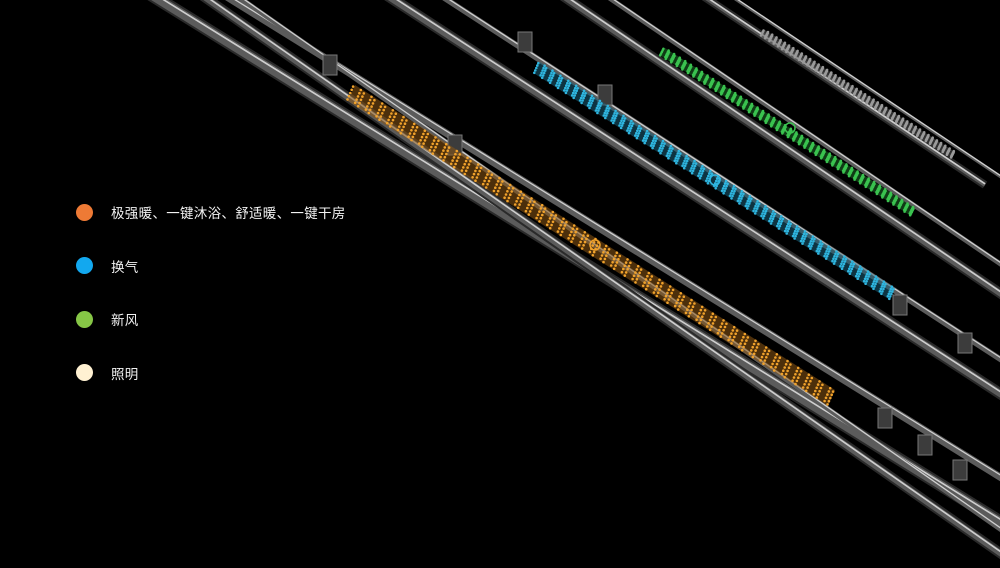 This screenshot has height=568, width=1000. Describe the element at coordinates (84, 212) in the screenshot. I see `heating-dot-icon` at that location.